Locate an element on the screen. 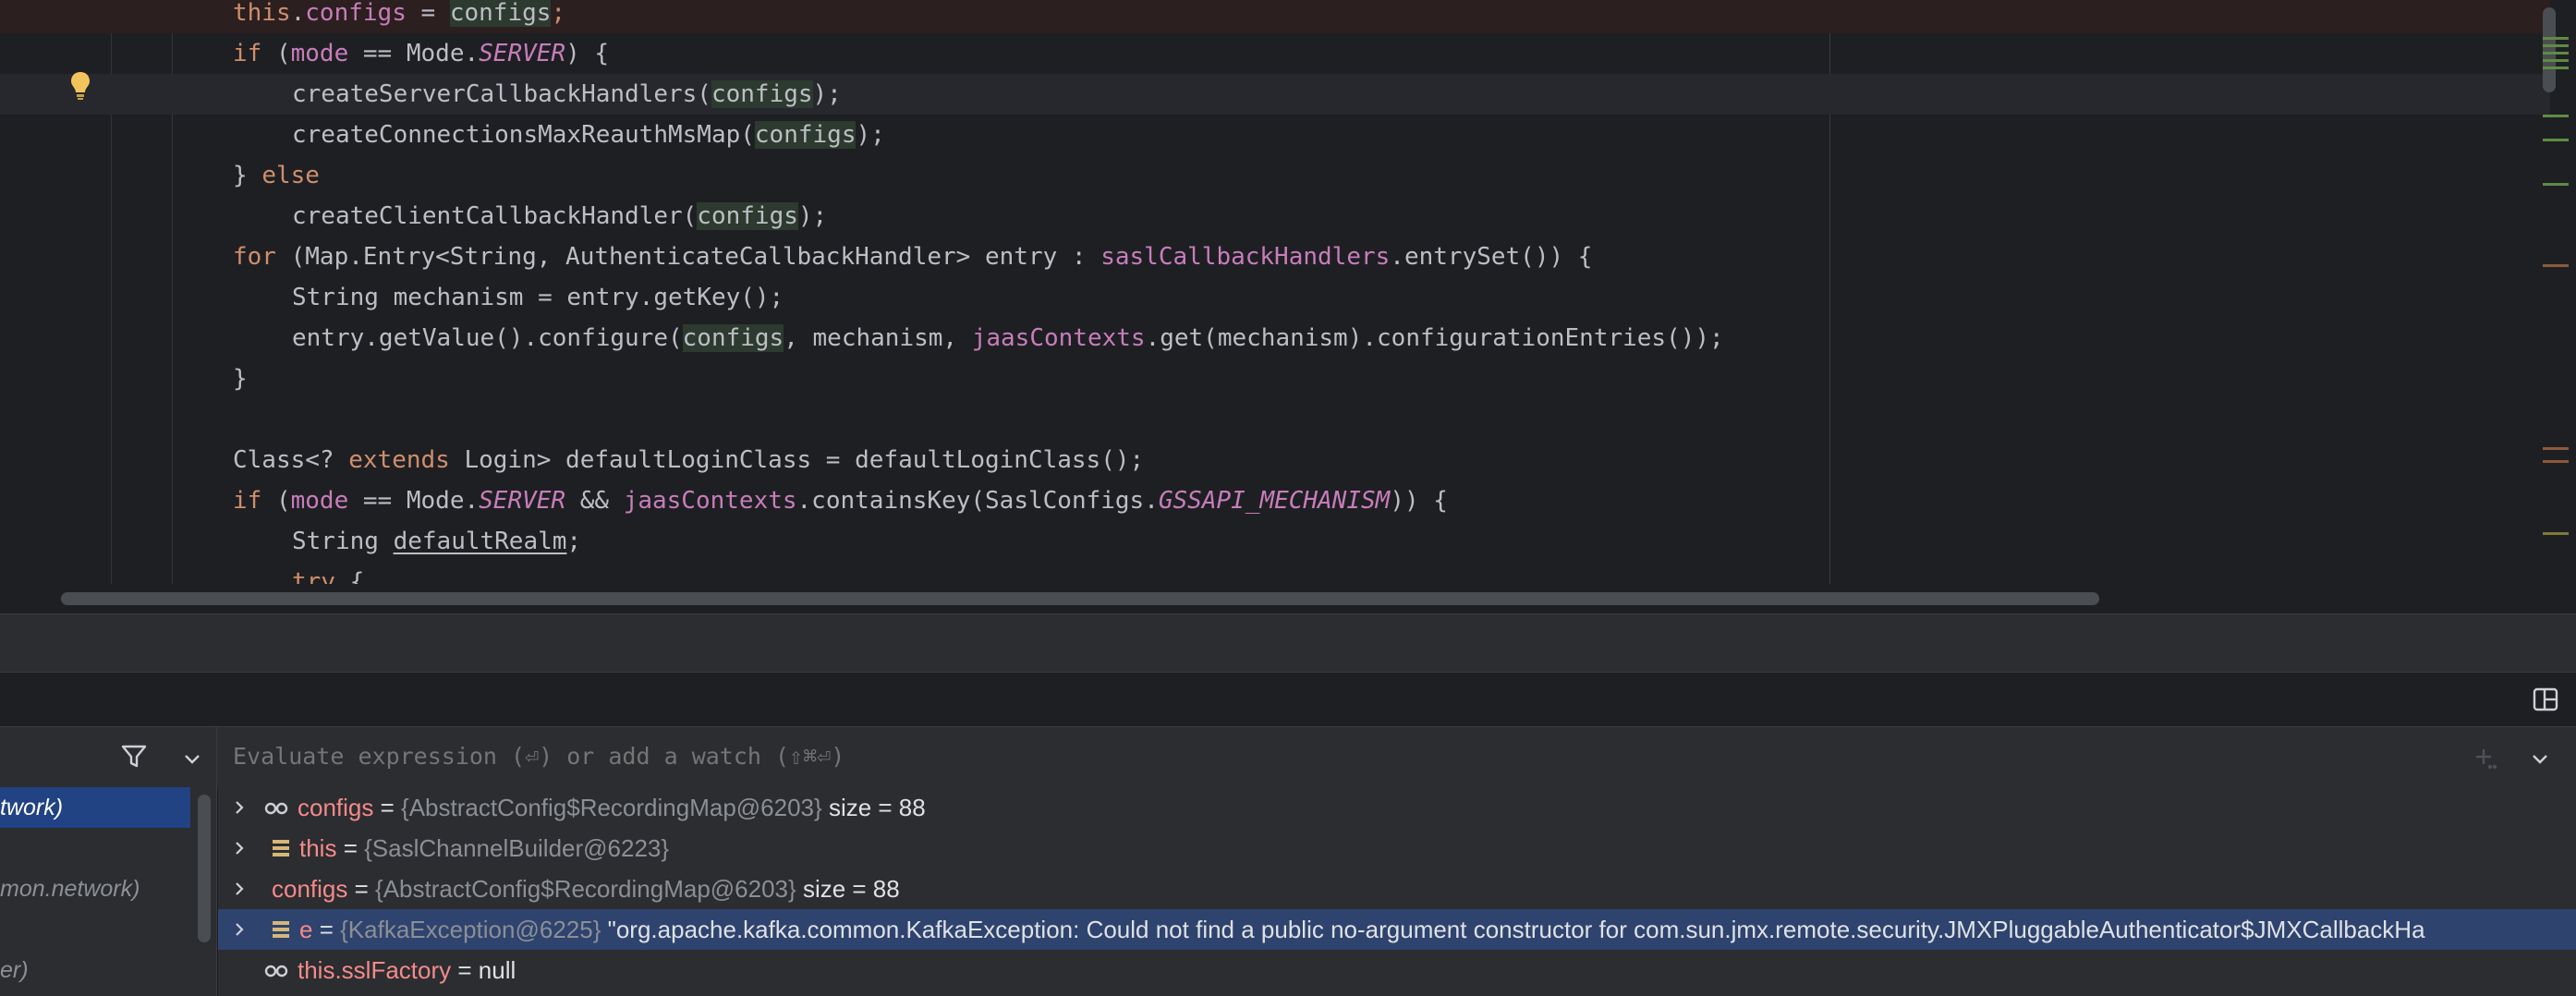  code-line: String defaultRealm; is located at coordinates (1275, 541).